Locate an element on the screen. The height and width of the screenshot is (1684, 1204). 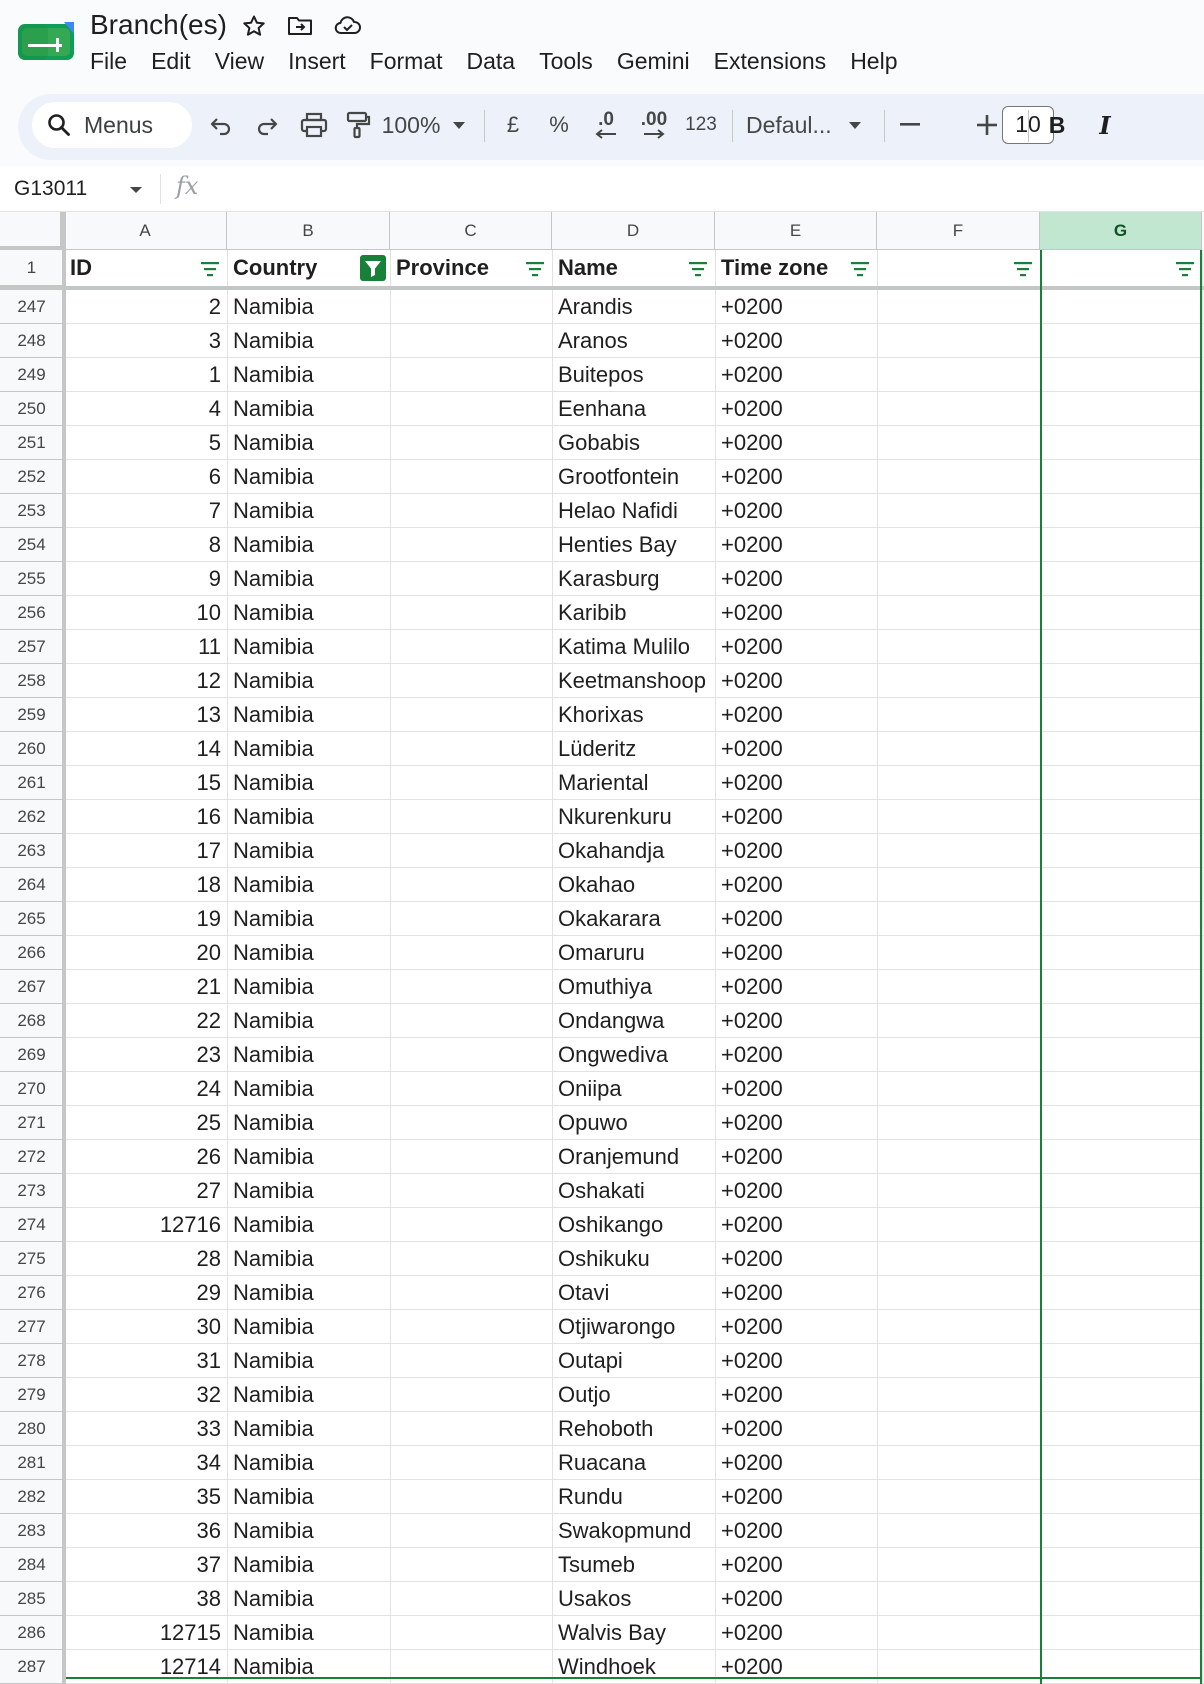
cell-id: 12716 is located at coordinates (145, 1225).